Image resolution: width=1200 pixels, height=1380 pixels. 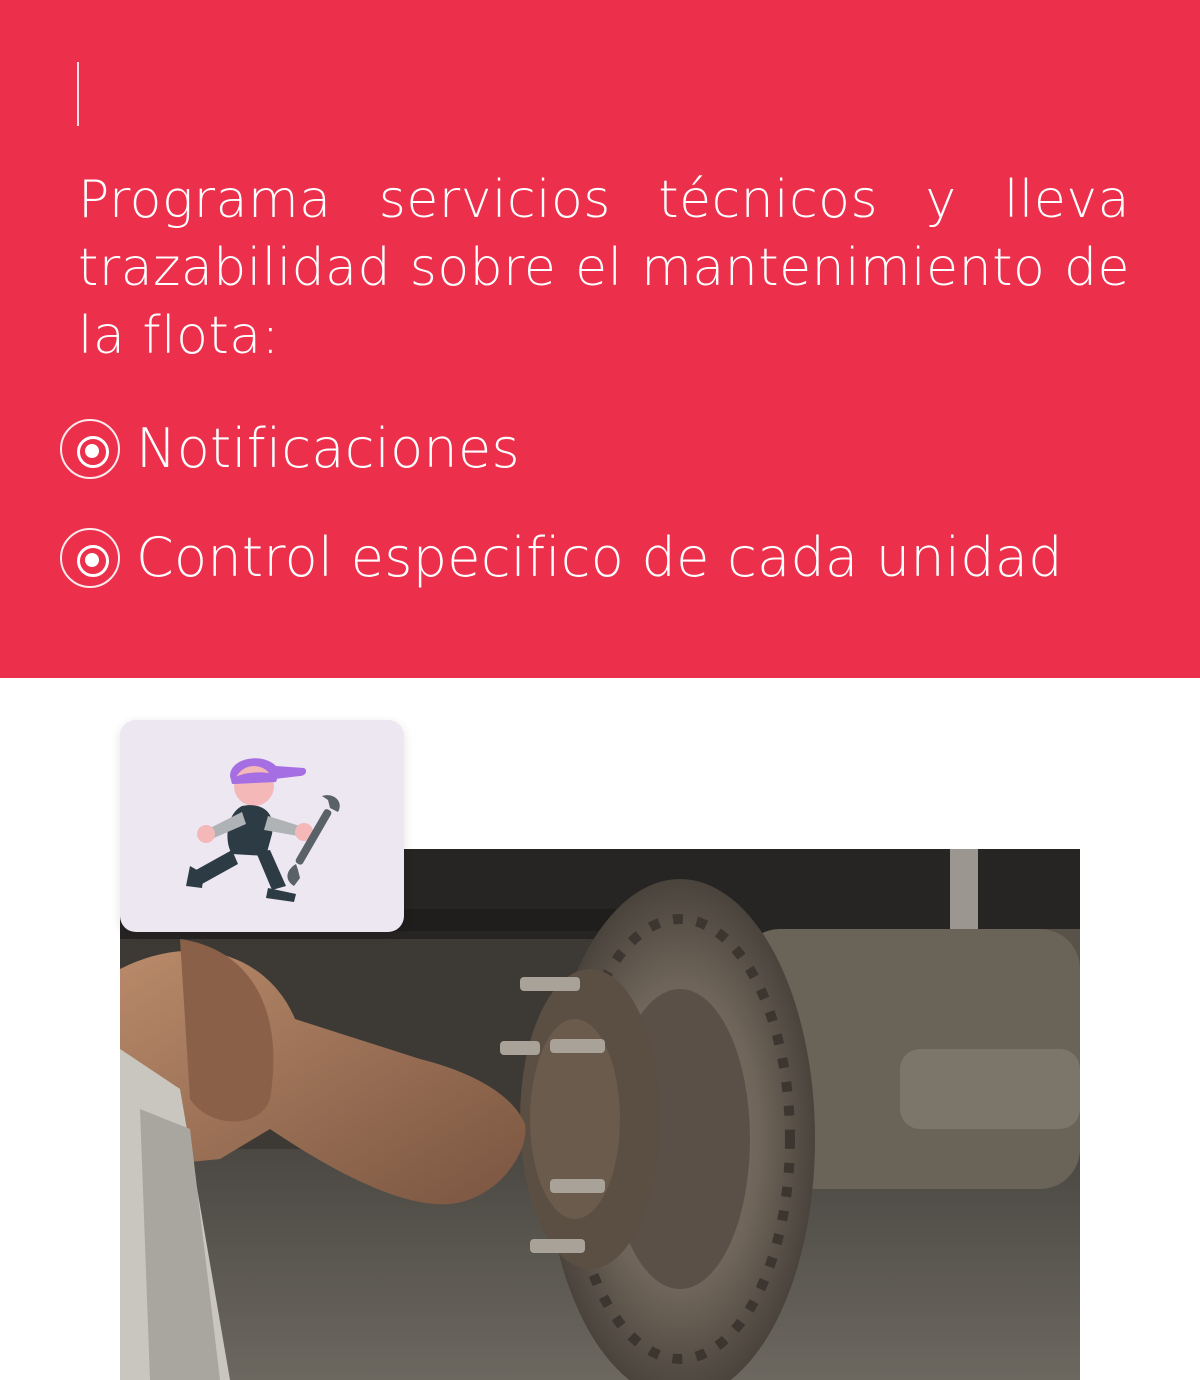 What do you see at coordinates (328, 448) in the screenshot?
I see `feature-label: Notificaciones` at bounding box center [328, 448].